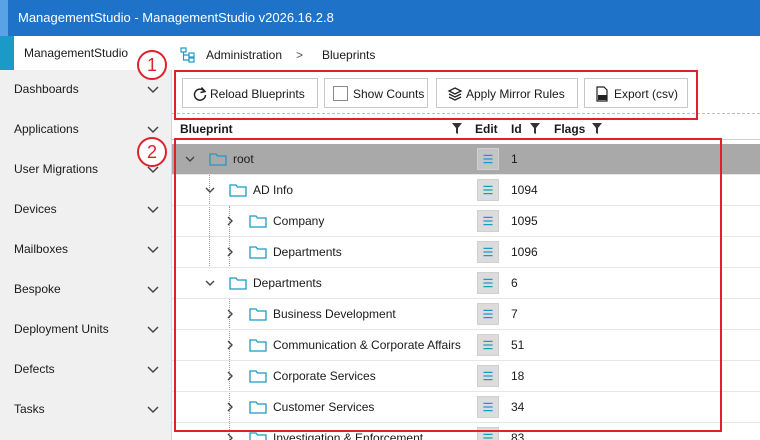 This screenshot has height=440, width=760. Describe the element at coordinates (258, 436) in the screenshot. I see `folder-icon` at that location.